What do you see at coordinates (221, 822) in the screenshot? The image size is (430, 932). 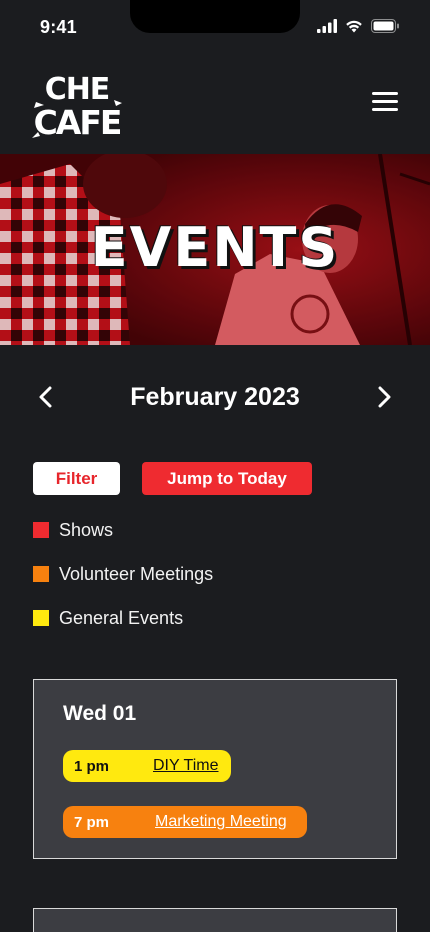 I see `event-name-link: Marketing Meeting` at bounding box center [221, 822].